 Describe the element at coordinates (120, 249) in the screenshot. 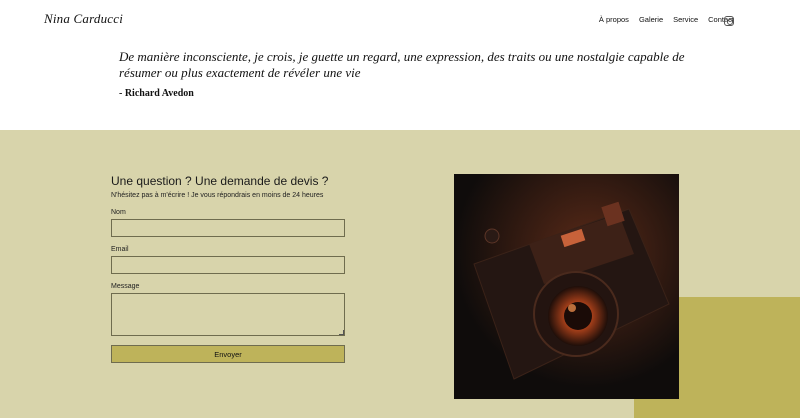

I see `email-label: Email` at that location.